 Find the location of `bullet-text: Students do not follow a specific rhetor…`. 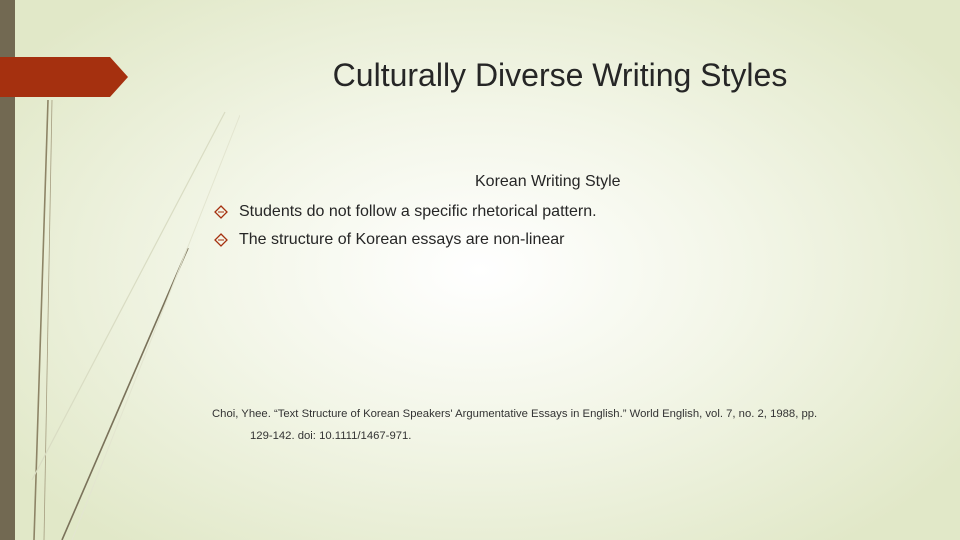

bullet-text: Students do not follow a specific rhetor… is located at coordinates (418, 211).